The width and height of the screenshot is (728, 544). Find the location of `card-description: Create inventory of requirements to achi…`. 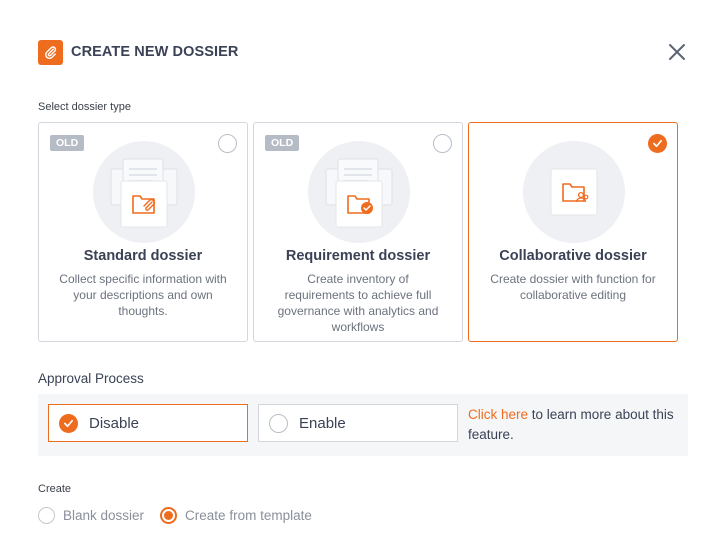

card-description: Create inventory of requirements to achi… is located at coordinates (358, 303).